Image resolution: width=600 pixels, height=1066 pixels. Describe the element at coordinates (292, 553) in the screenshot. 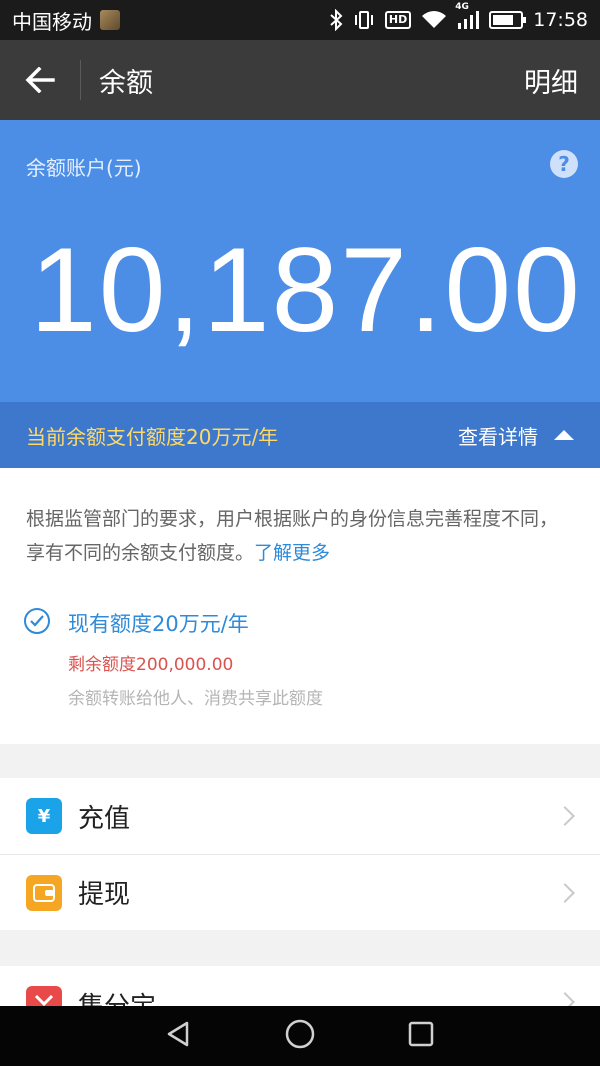

I see `learn-more-link: 了解更多` at that location.